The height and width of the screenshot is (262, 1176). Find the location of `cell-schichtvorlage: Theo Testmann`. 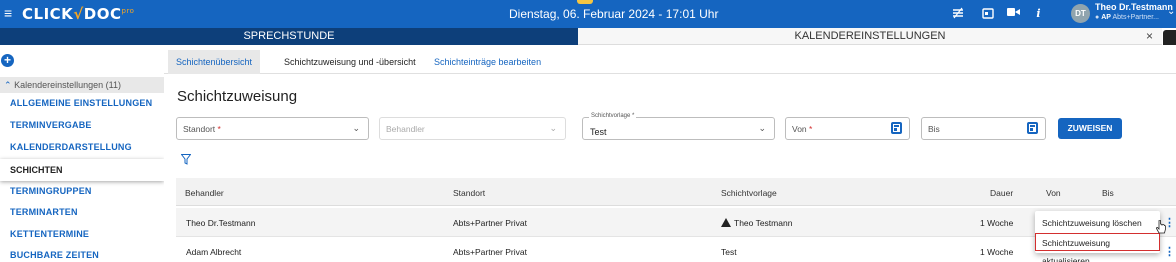

cell-schichtvorlage: Theo Testmann is located at coordinates (756, 223).